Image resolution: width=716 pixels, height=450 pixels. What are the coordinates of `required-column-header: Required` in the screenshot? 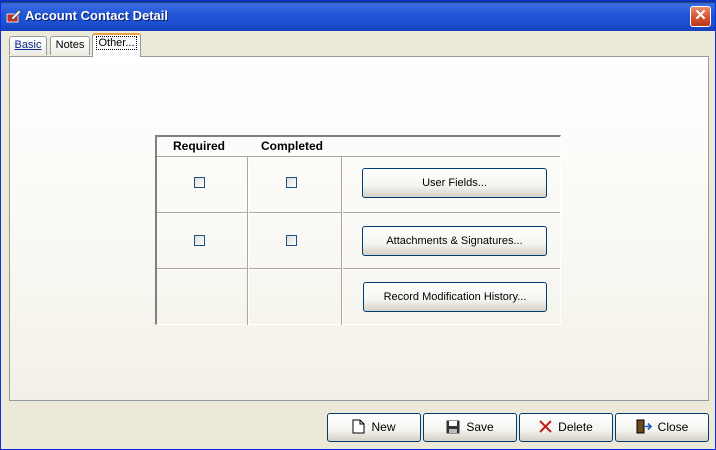 It's located at (199, 146).